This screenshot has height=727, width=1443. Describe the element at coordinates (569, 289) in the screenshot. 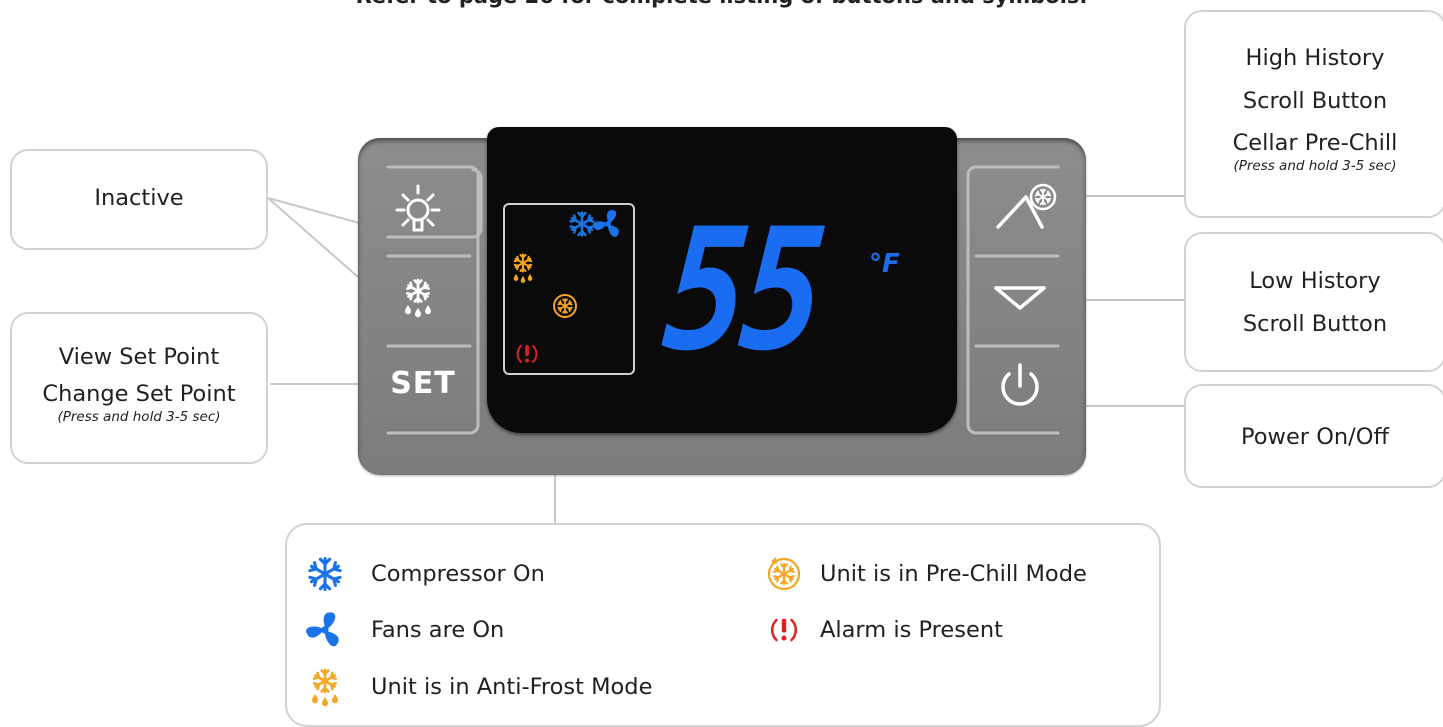

I see `indicator-box` at that location.